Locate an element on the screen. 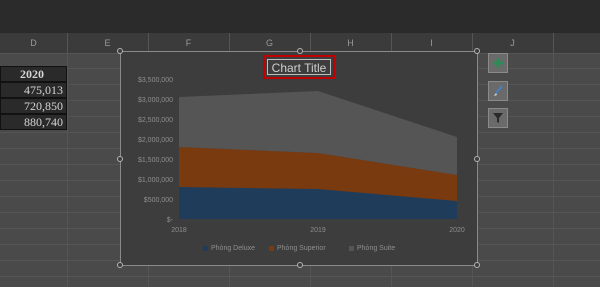  resize-handle-top is located at coordinates (300, 51).